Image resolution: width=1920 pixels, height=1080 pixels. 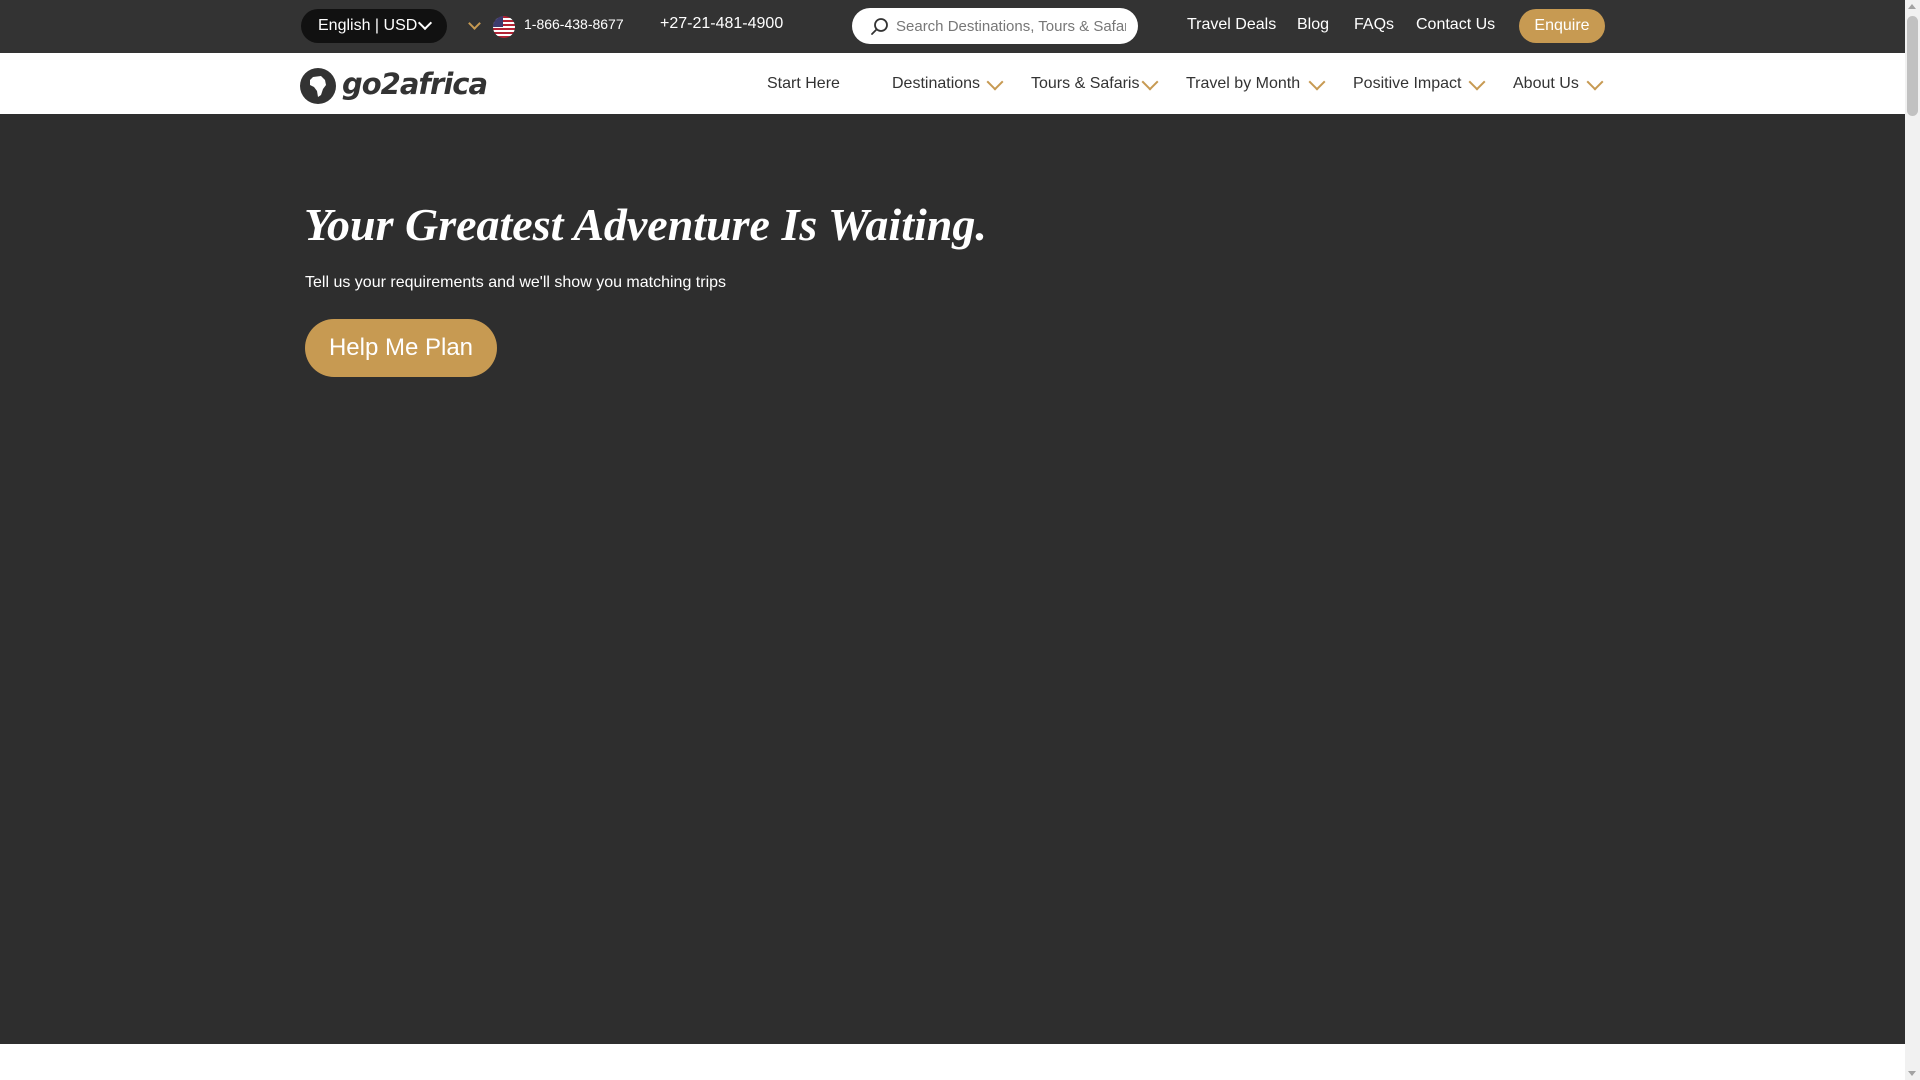 I want to click on enquire-button: Enquire, so click(x=1562, y=26).